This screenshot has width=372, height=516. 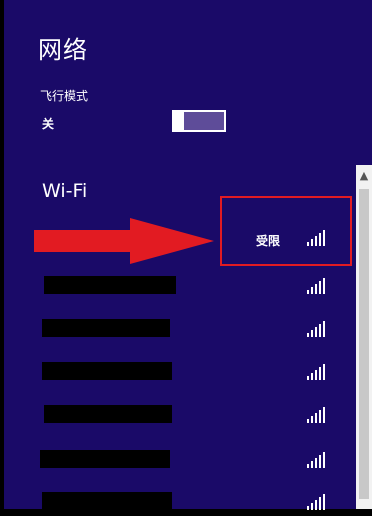 I want to click on airplane-mode-label: 飞行模式, so click(x=64, y=96).